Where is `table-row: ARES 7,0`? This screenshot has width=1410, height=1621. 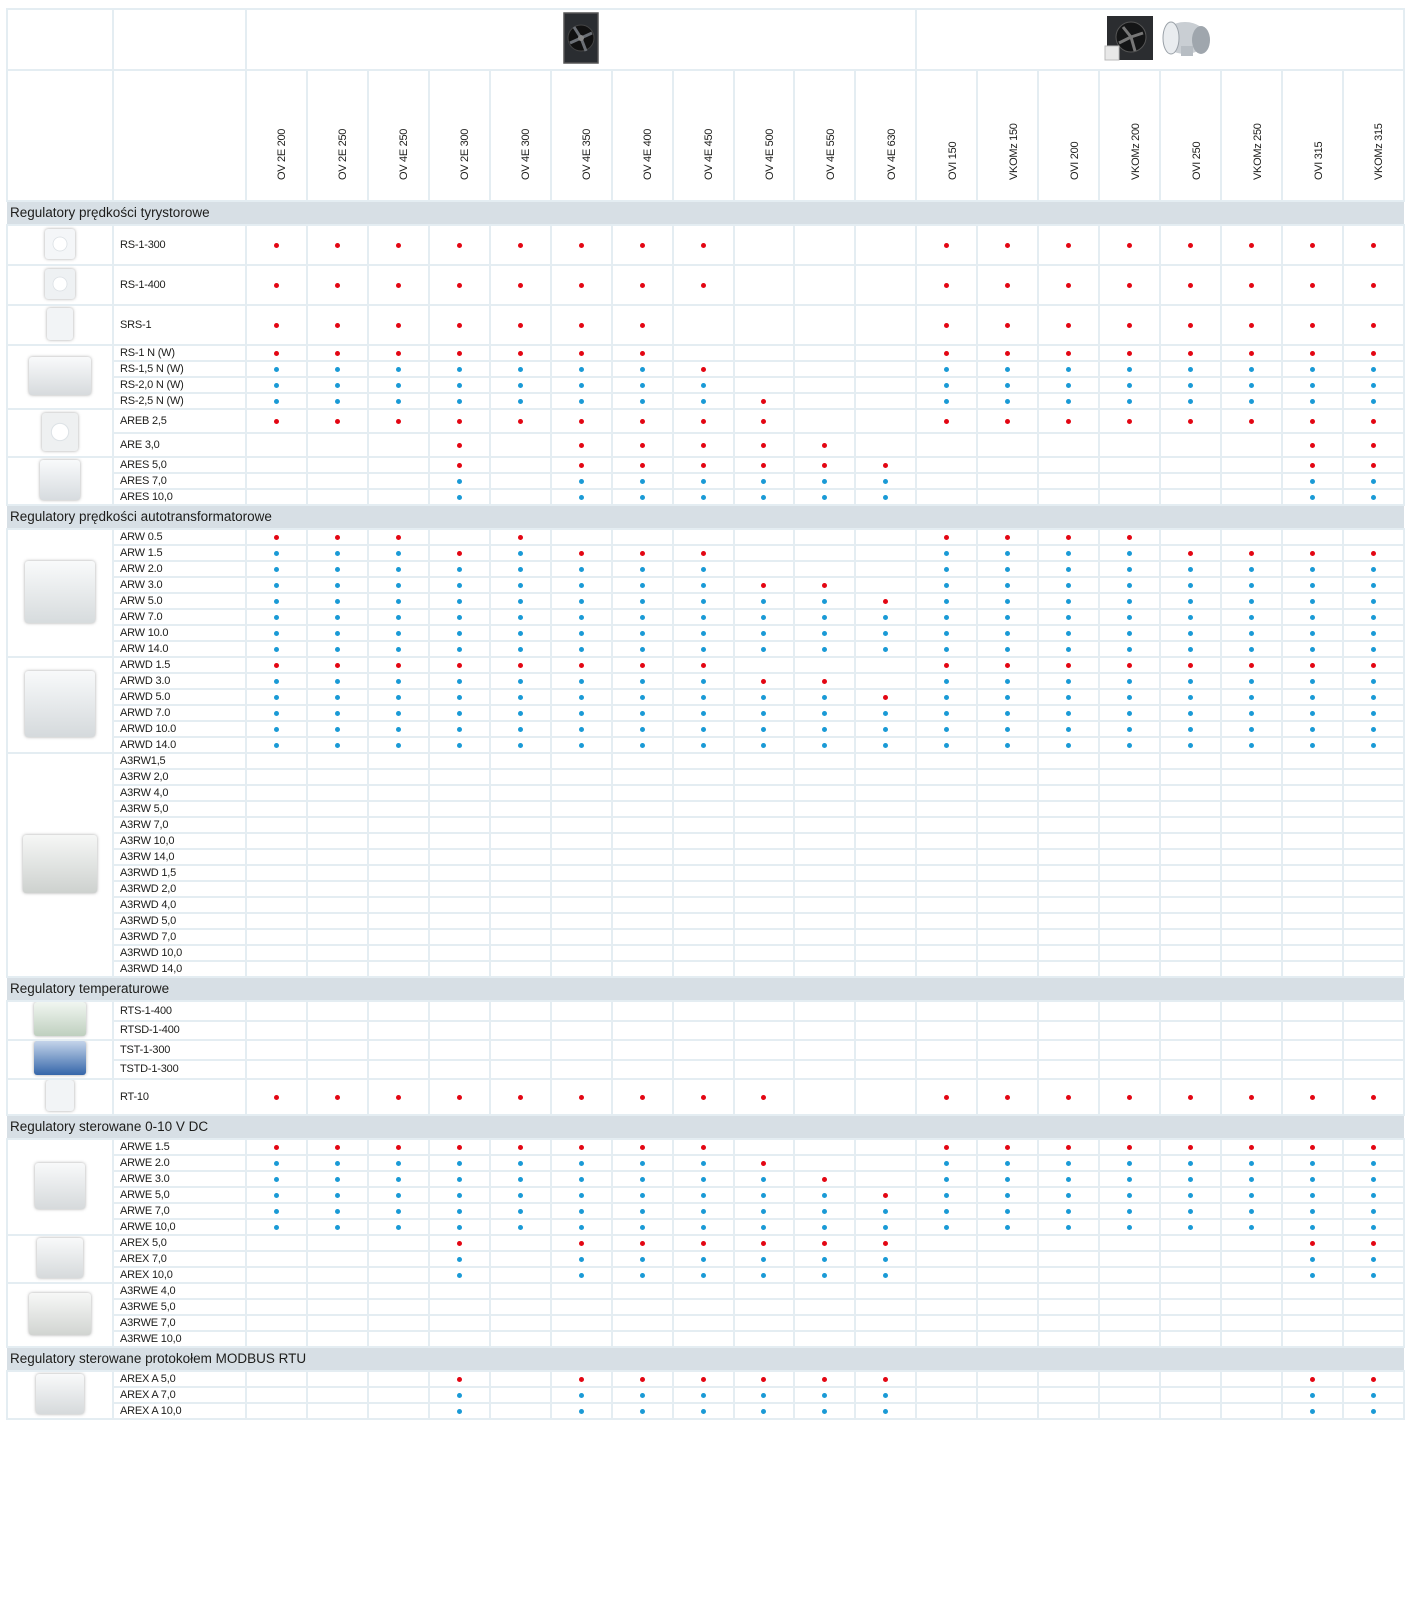 table-row: ARES 7,0 is located at coordinates (706, 481).